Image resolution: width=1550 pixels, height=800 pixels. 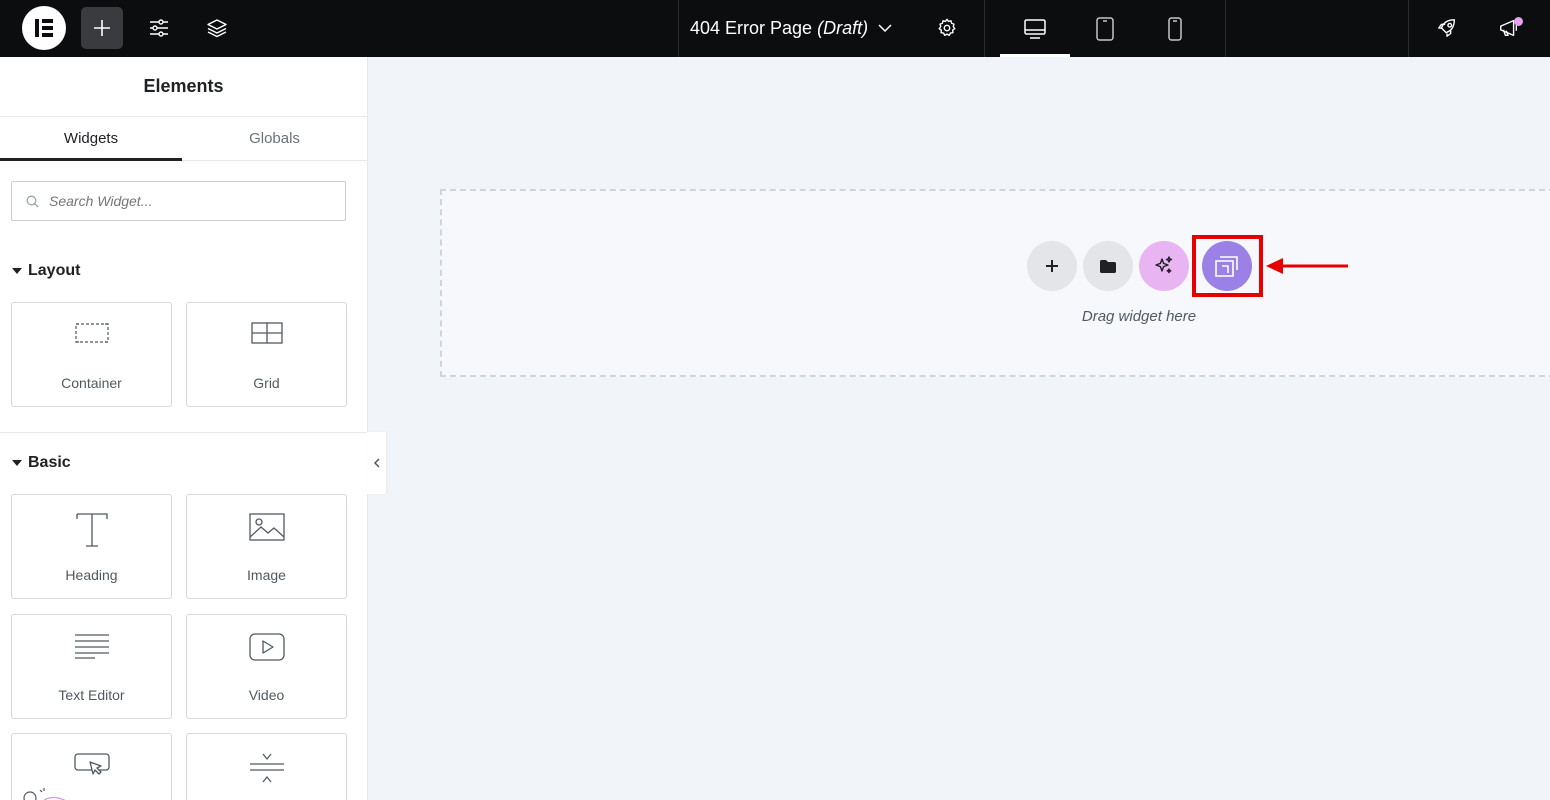 I want to click on structure-layers-icon, so click(x=217, y=28).